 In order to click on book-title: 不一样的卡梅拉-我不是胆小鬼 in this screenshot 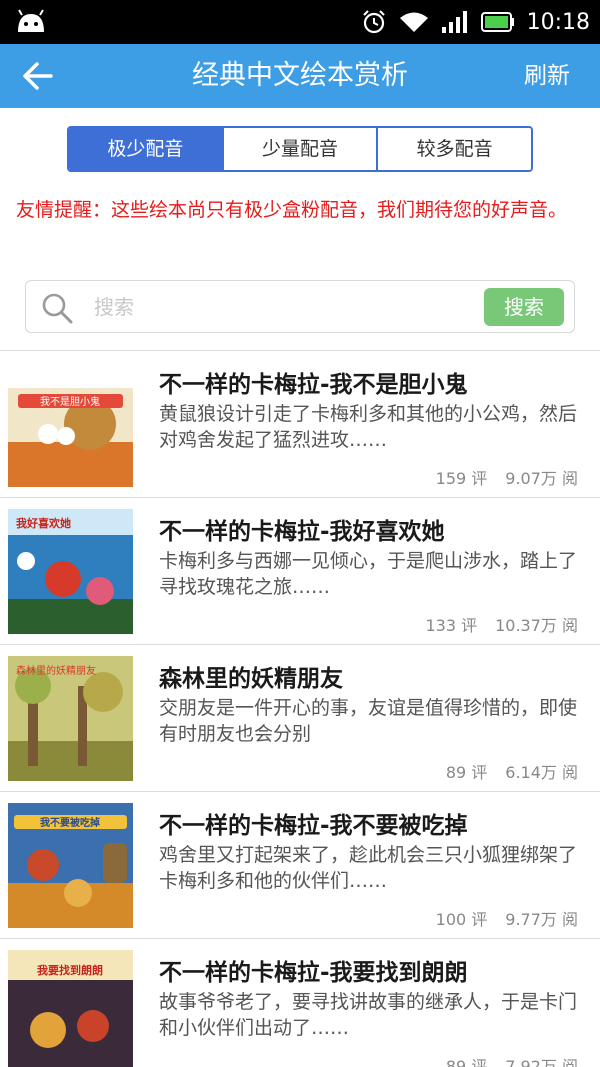, I will do `click(313, 385)`.